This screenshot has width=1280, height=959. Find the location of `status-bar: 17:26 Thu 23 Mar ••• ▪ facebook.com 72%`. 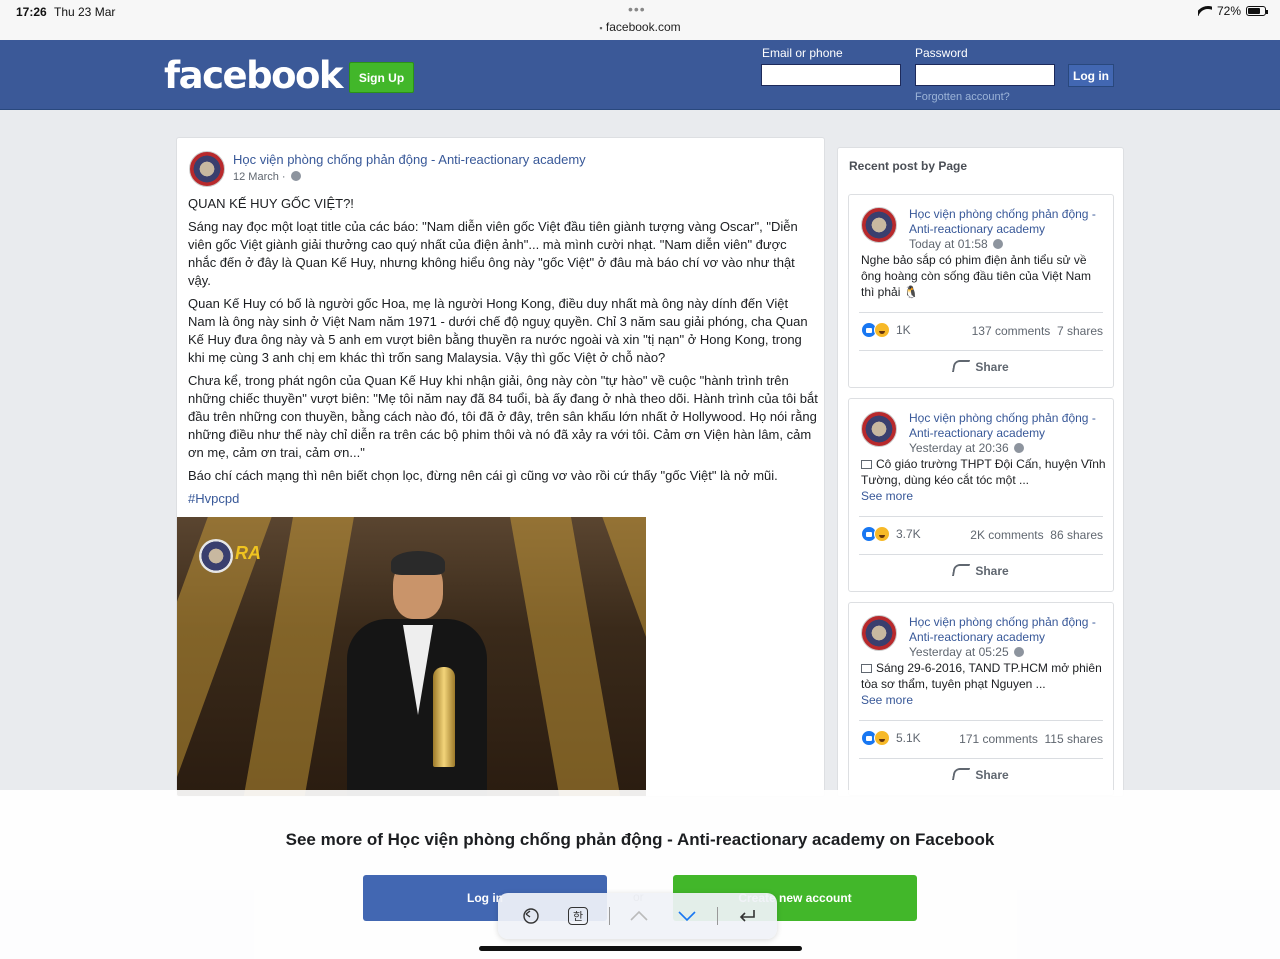

status-bar: 17:26 Thu 23 Mar ••• ▪ facebook.com 72% is located at coordinates (640, 20).